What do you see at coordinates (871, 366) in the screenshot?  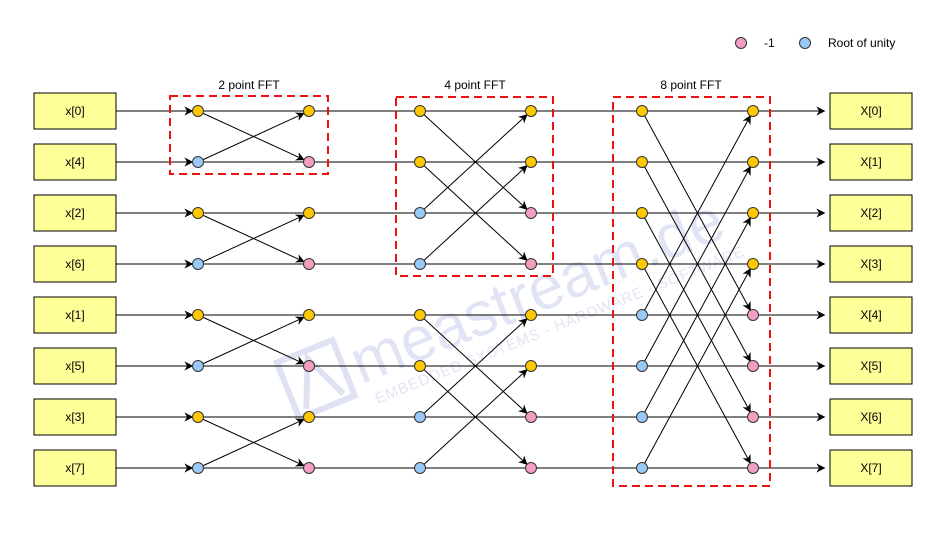 I see `output-box: X[5]` at bounding box center [871, 366].